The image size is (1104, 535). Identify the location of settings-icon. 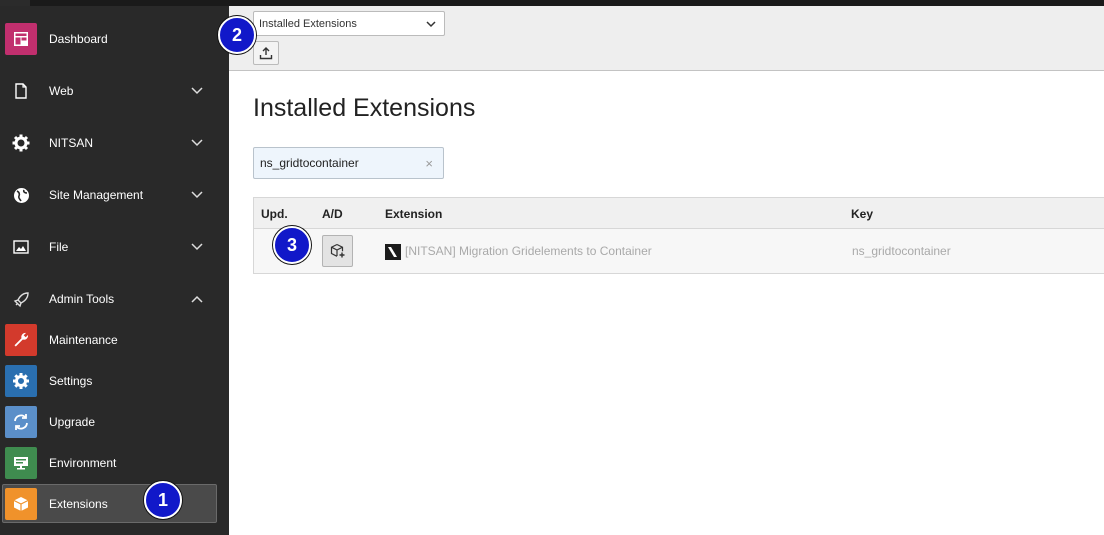
(21, 381).